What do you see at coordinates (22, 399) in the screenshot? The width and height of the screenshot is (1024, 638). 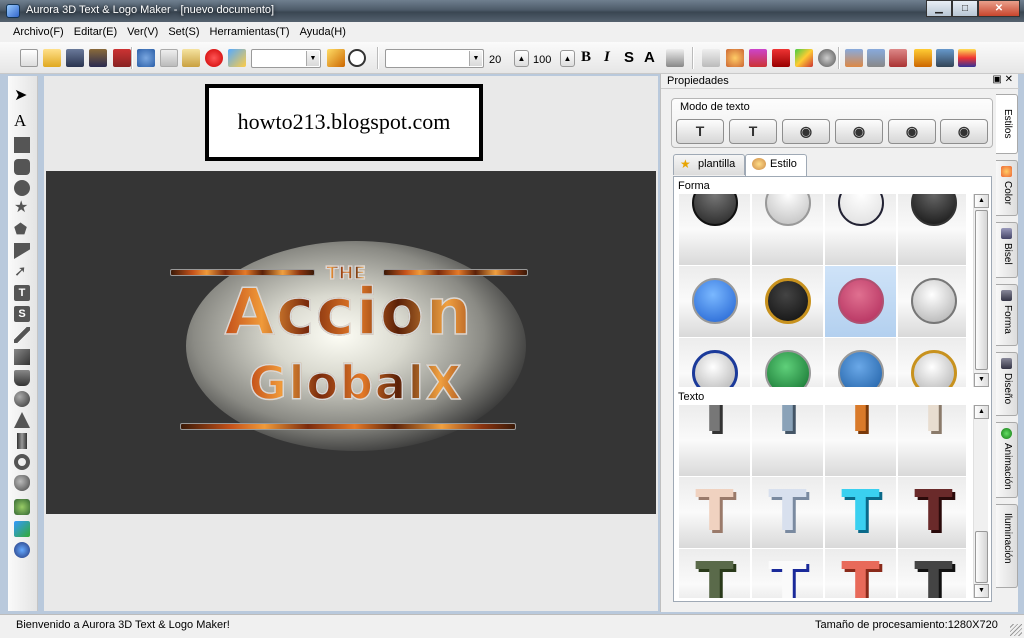 I see `sphere-icon` at bounding box center [22, 399].